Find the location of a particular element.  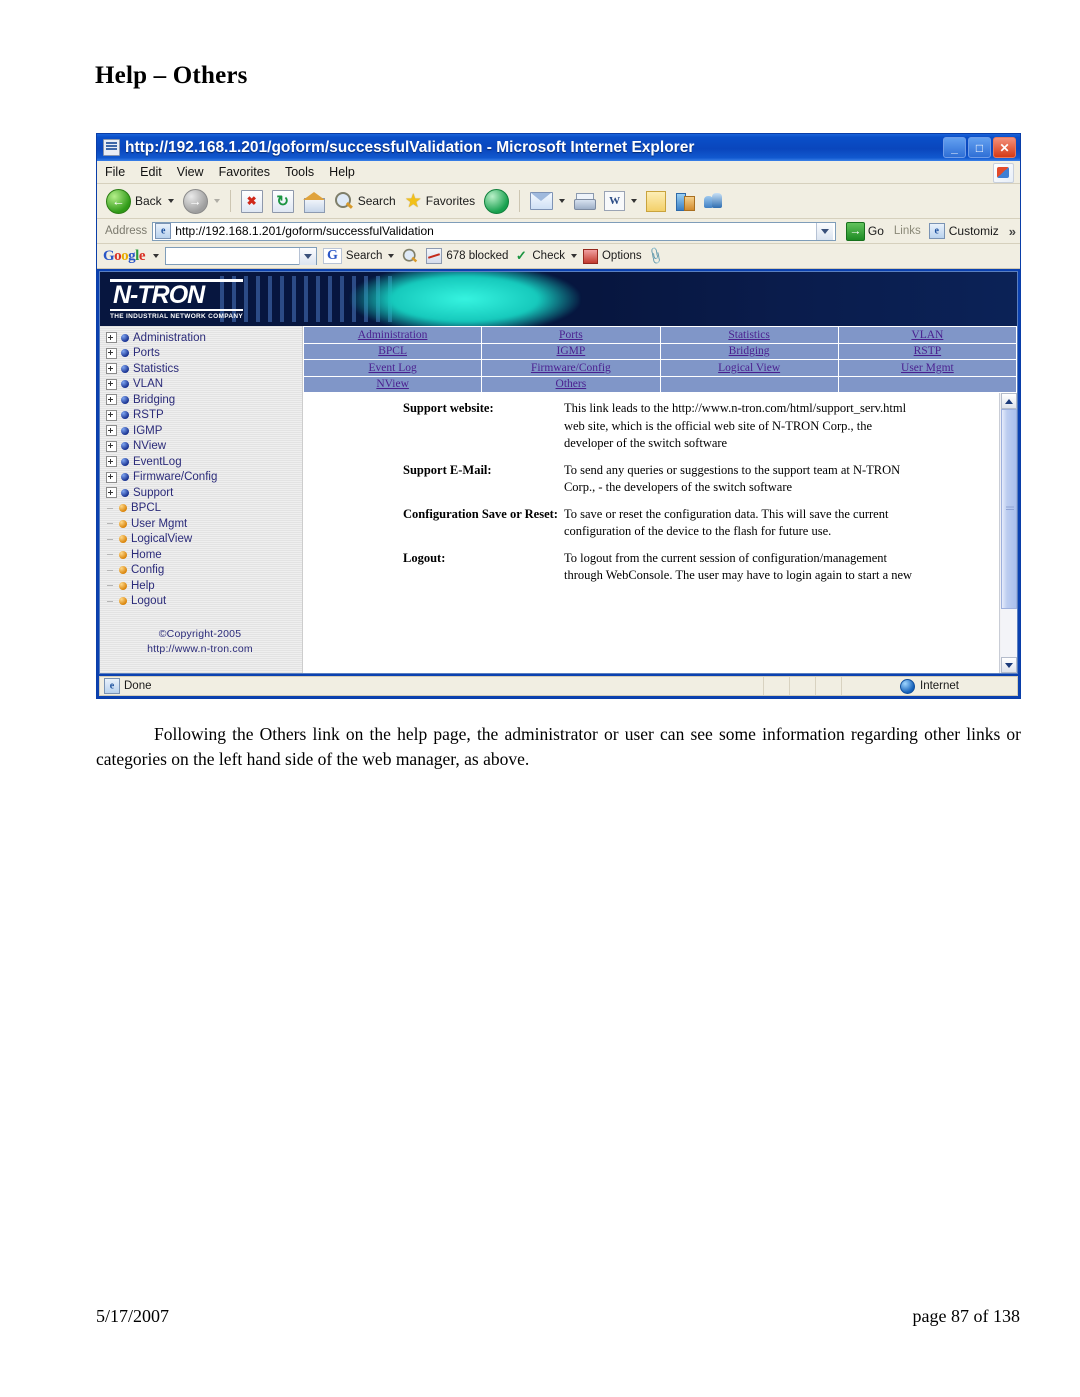

menu-item-edit: Edit is located at coordinates (151, 172).